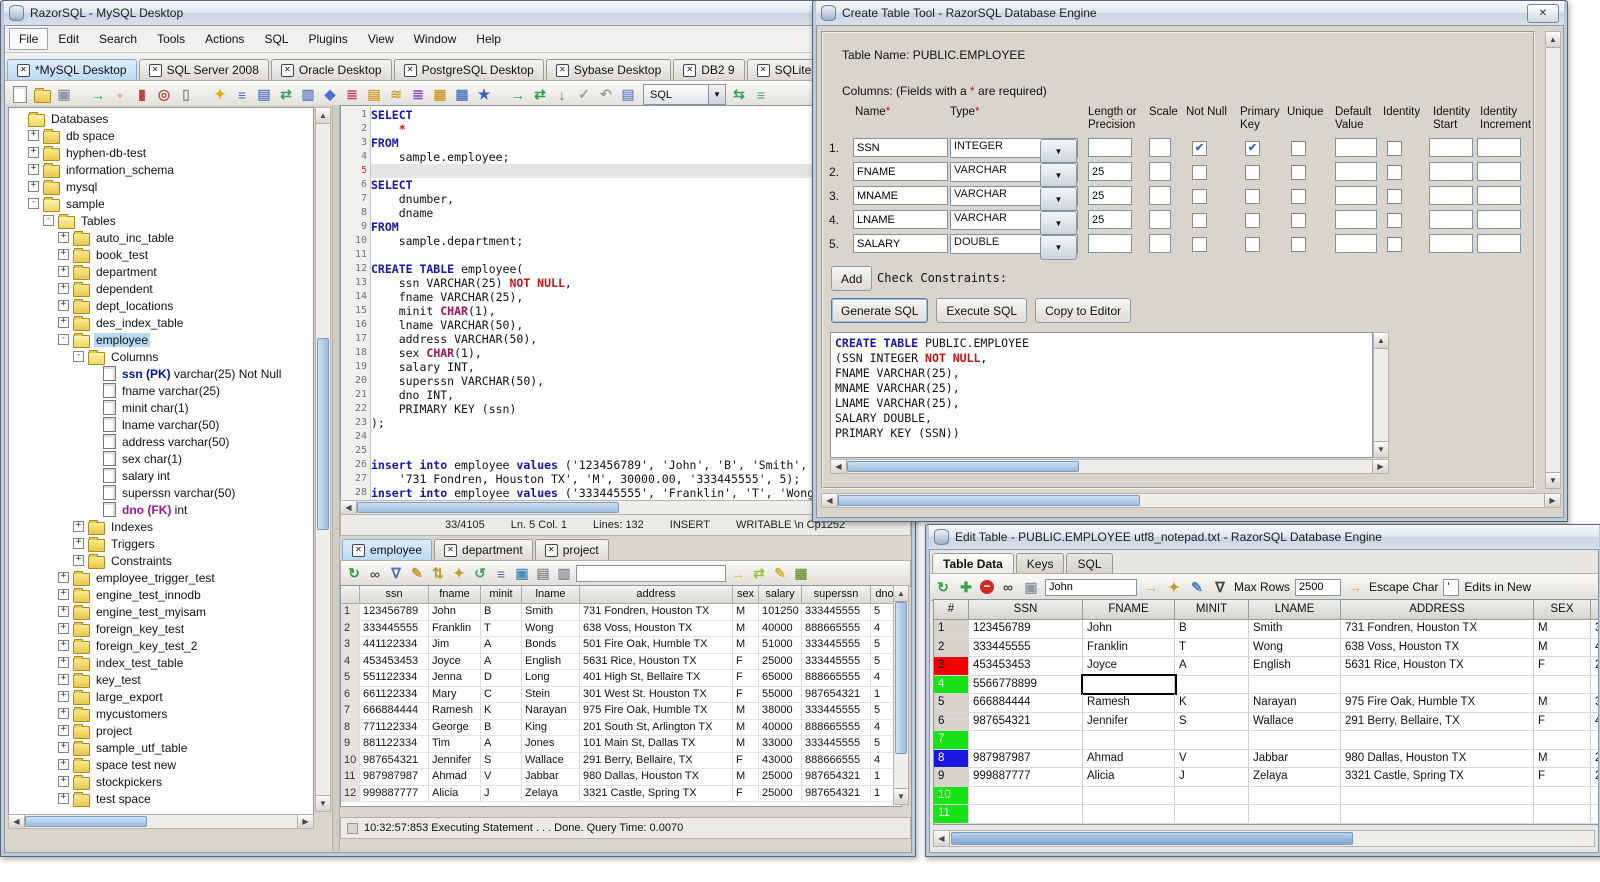 Image resolution: width=1600 pixels, height=882 pixels. I want to click on table-row: 4 5566778899, so click(1266, 684).